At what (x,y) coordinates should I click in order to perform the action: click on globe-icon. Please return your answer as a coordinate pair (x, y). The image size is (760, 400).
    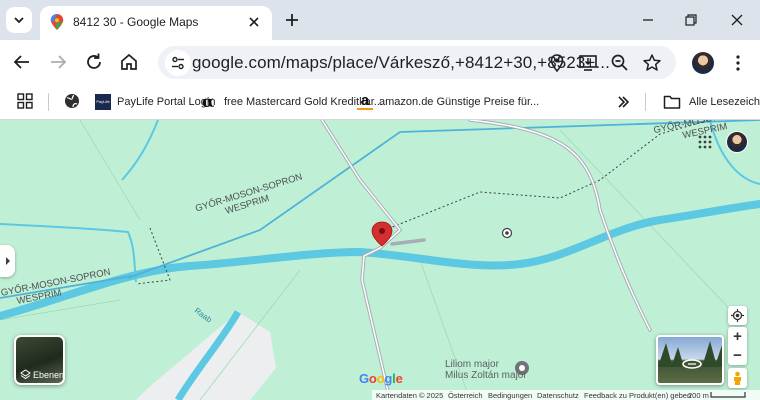
    Looking at the image, I should click on (72, 101).